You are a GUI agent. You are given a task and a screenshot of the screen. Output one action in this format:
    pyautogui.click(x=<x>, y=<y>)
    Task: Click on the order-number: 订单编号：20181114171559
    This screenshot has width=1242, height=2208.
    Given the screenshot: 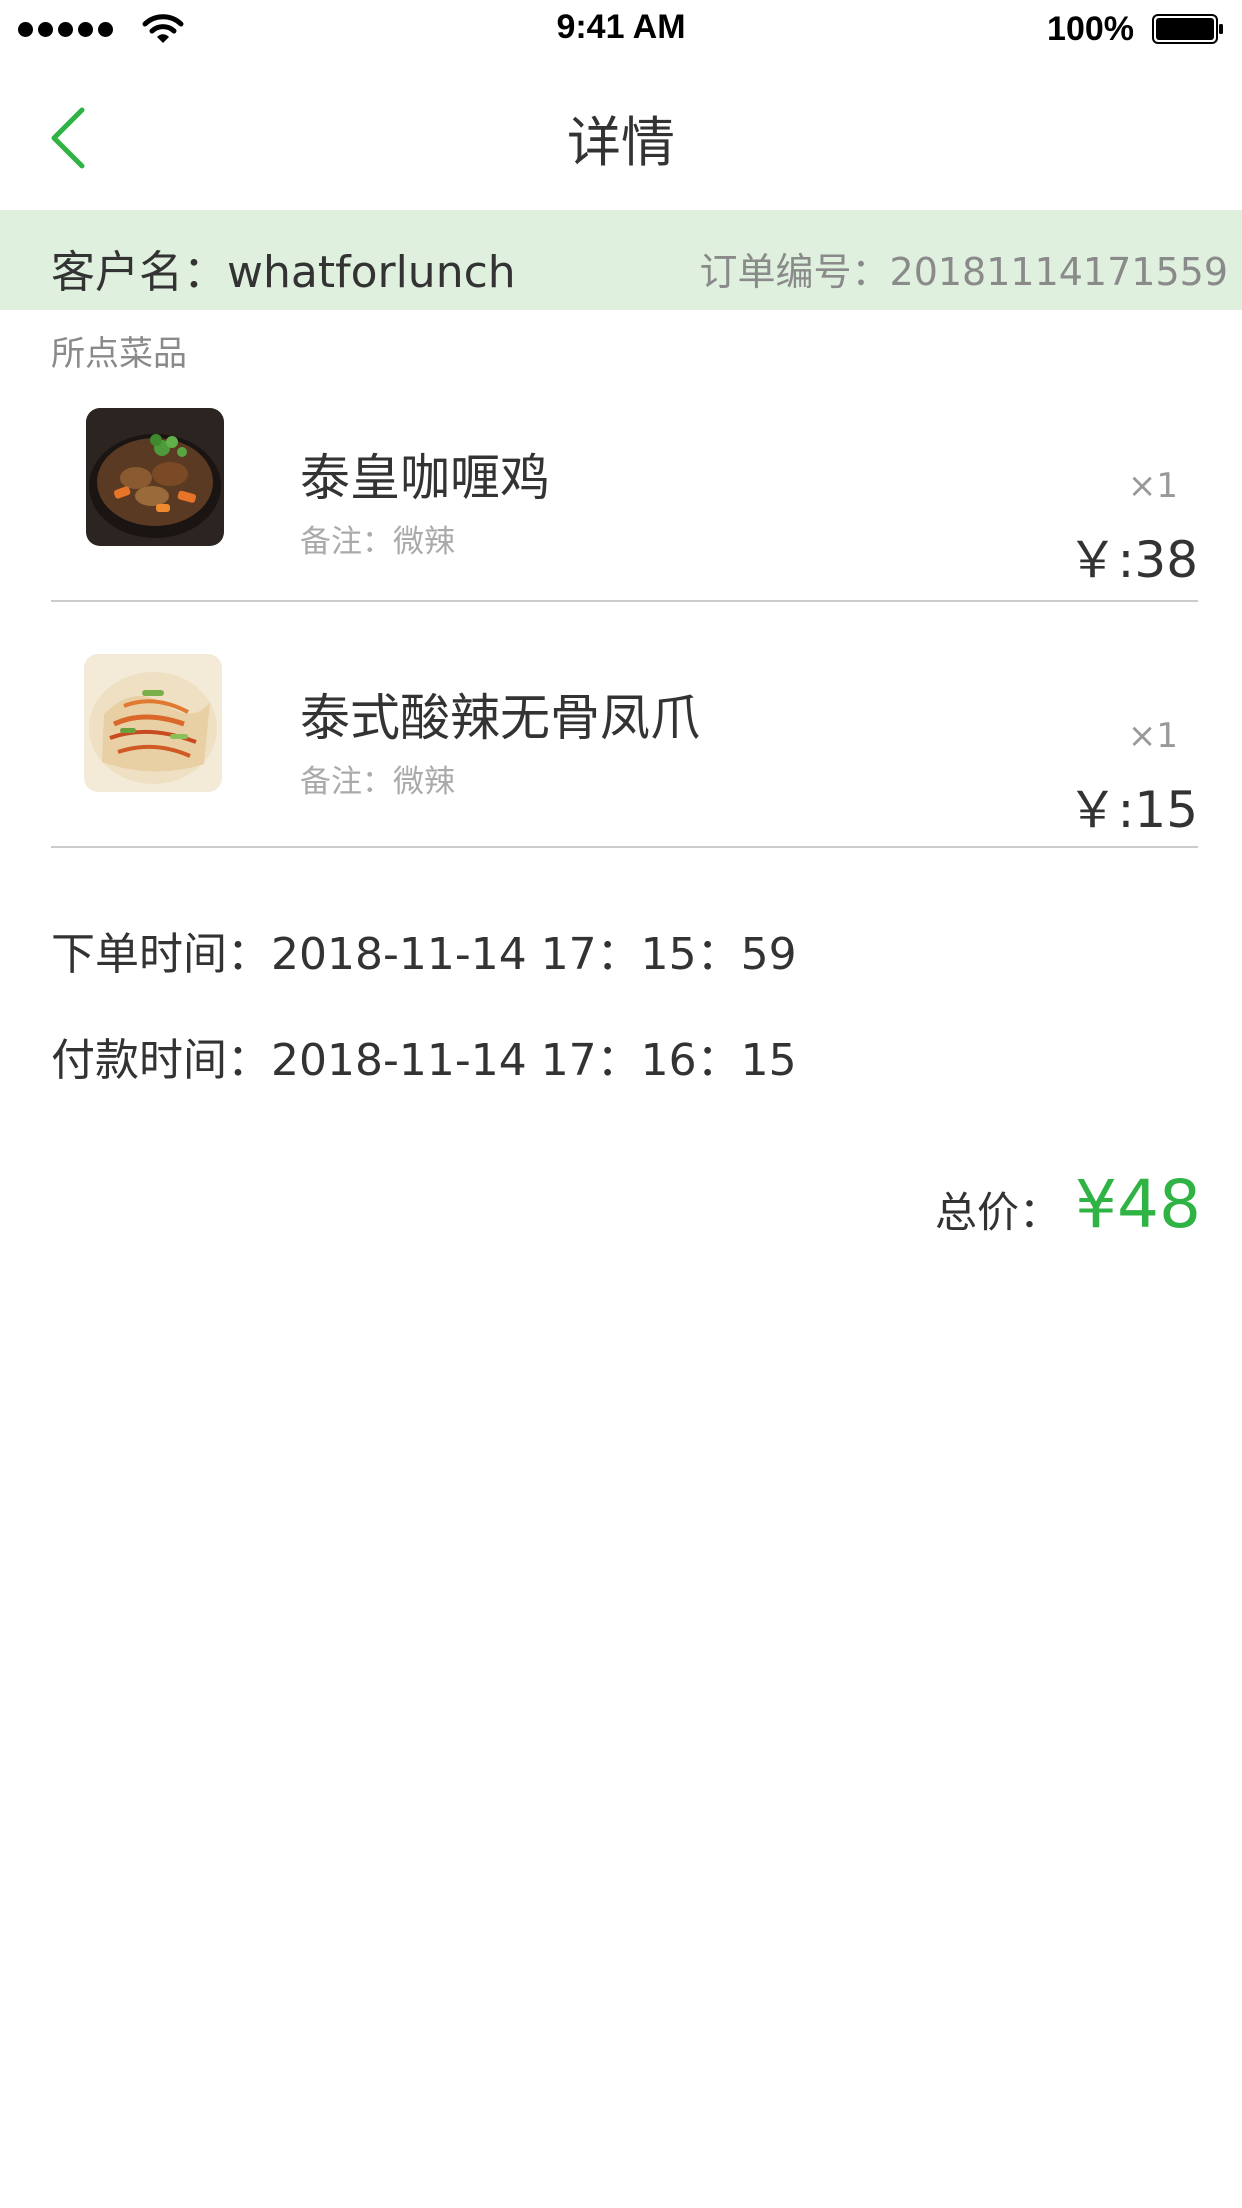 What is the action you would take?
    pyautogui.click(x=963, y=272)
    